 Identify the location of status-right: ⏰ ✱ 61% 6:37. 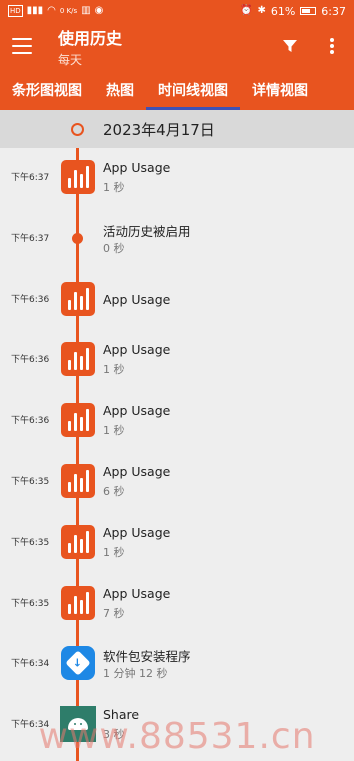
(293, 11).